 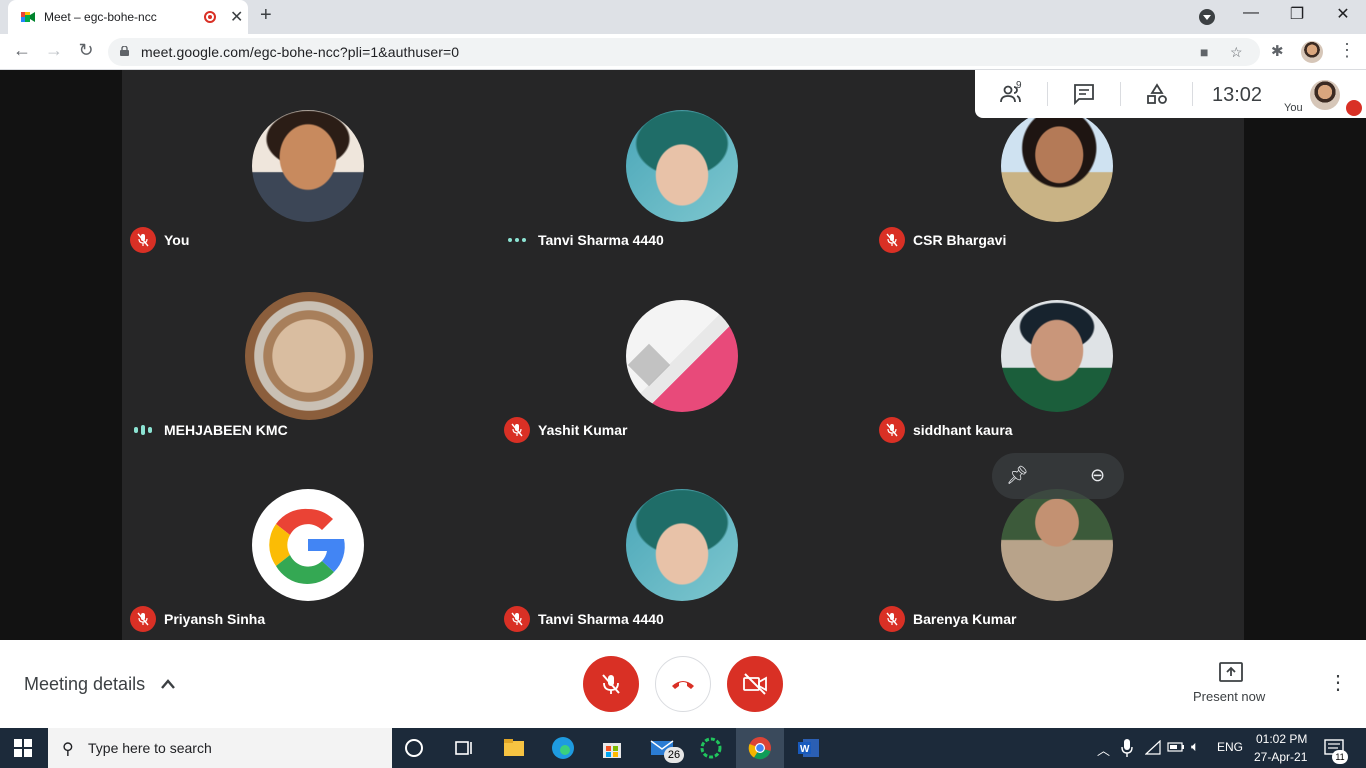 What do you see at coordinates (1207, 17) in the screenshot?
I see `tab-search-icon` at bounding box center [1207, 17].